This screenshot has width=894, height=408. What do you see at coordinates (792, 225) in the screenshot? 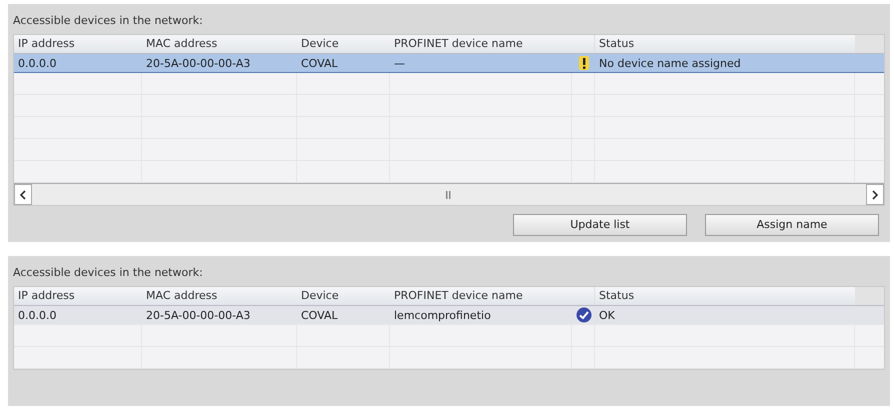
I see `action-button: Assign name` at bounding box center [792, 225].